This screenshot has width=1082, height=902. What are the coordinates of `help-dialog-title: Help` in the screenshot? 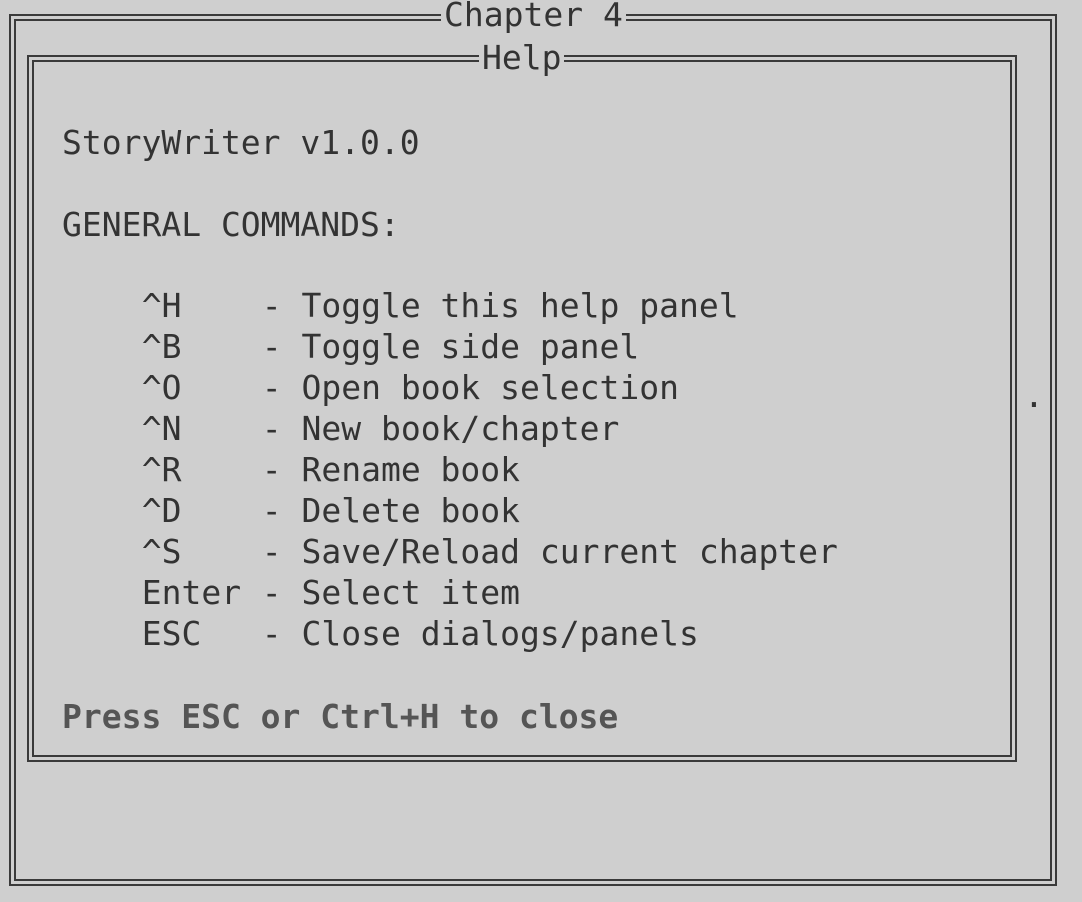 It's located at (522, 58).